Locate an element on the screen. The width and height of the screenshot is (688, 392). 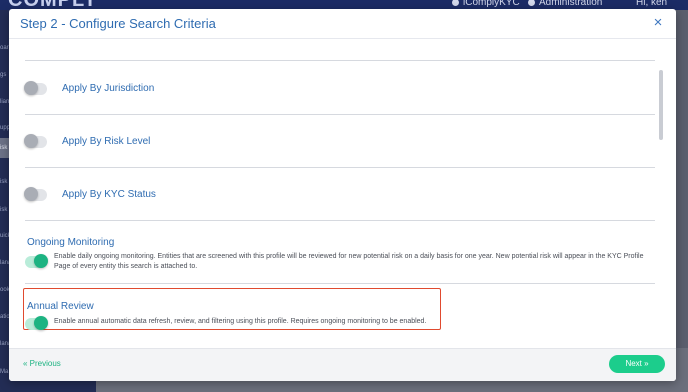
ongoing-monitoring-title: Ongoing Monitoring is located at coordinates (71, 242).